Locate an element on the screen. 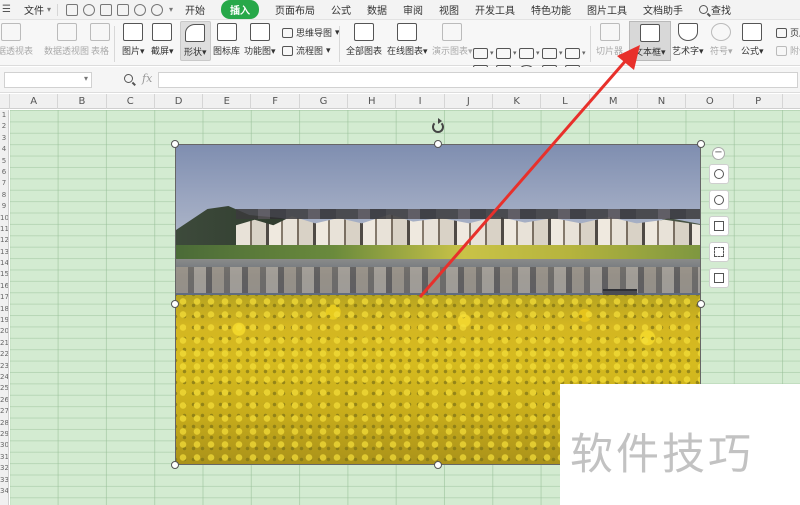 The image size is (800, 505). redo-icon is located at coordinates (157, 9).